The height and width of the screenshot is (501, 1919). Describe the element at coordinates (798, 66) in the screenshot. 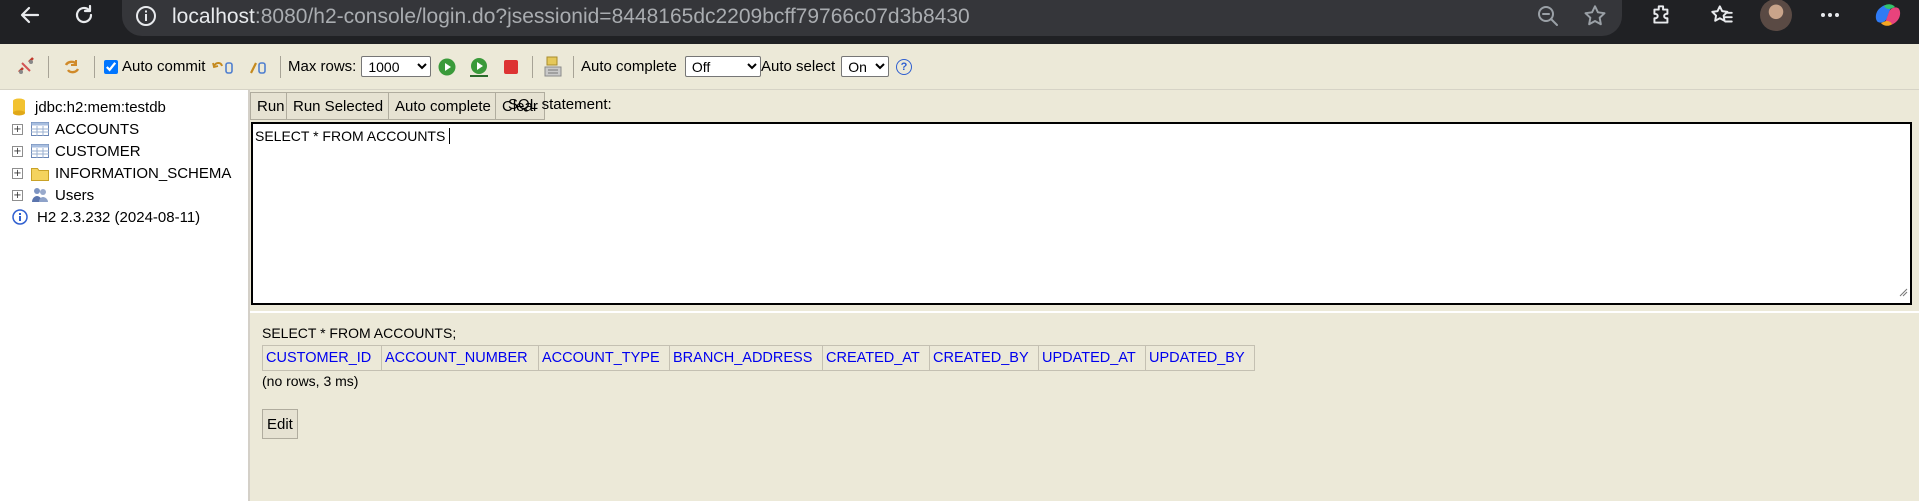

I see `auto-select-label: Auto select` at that location.